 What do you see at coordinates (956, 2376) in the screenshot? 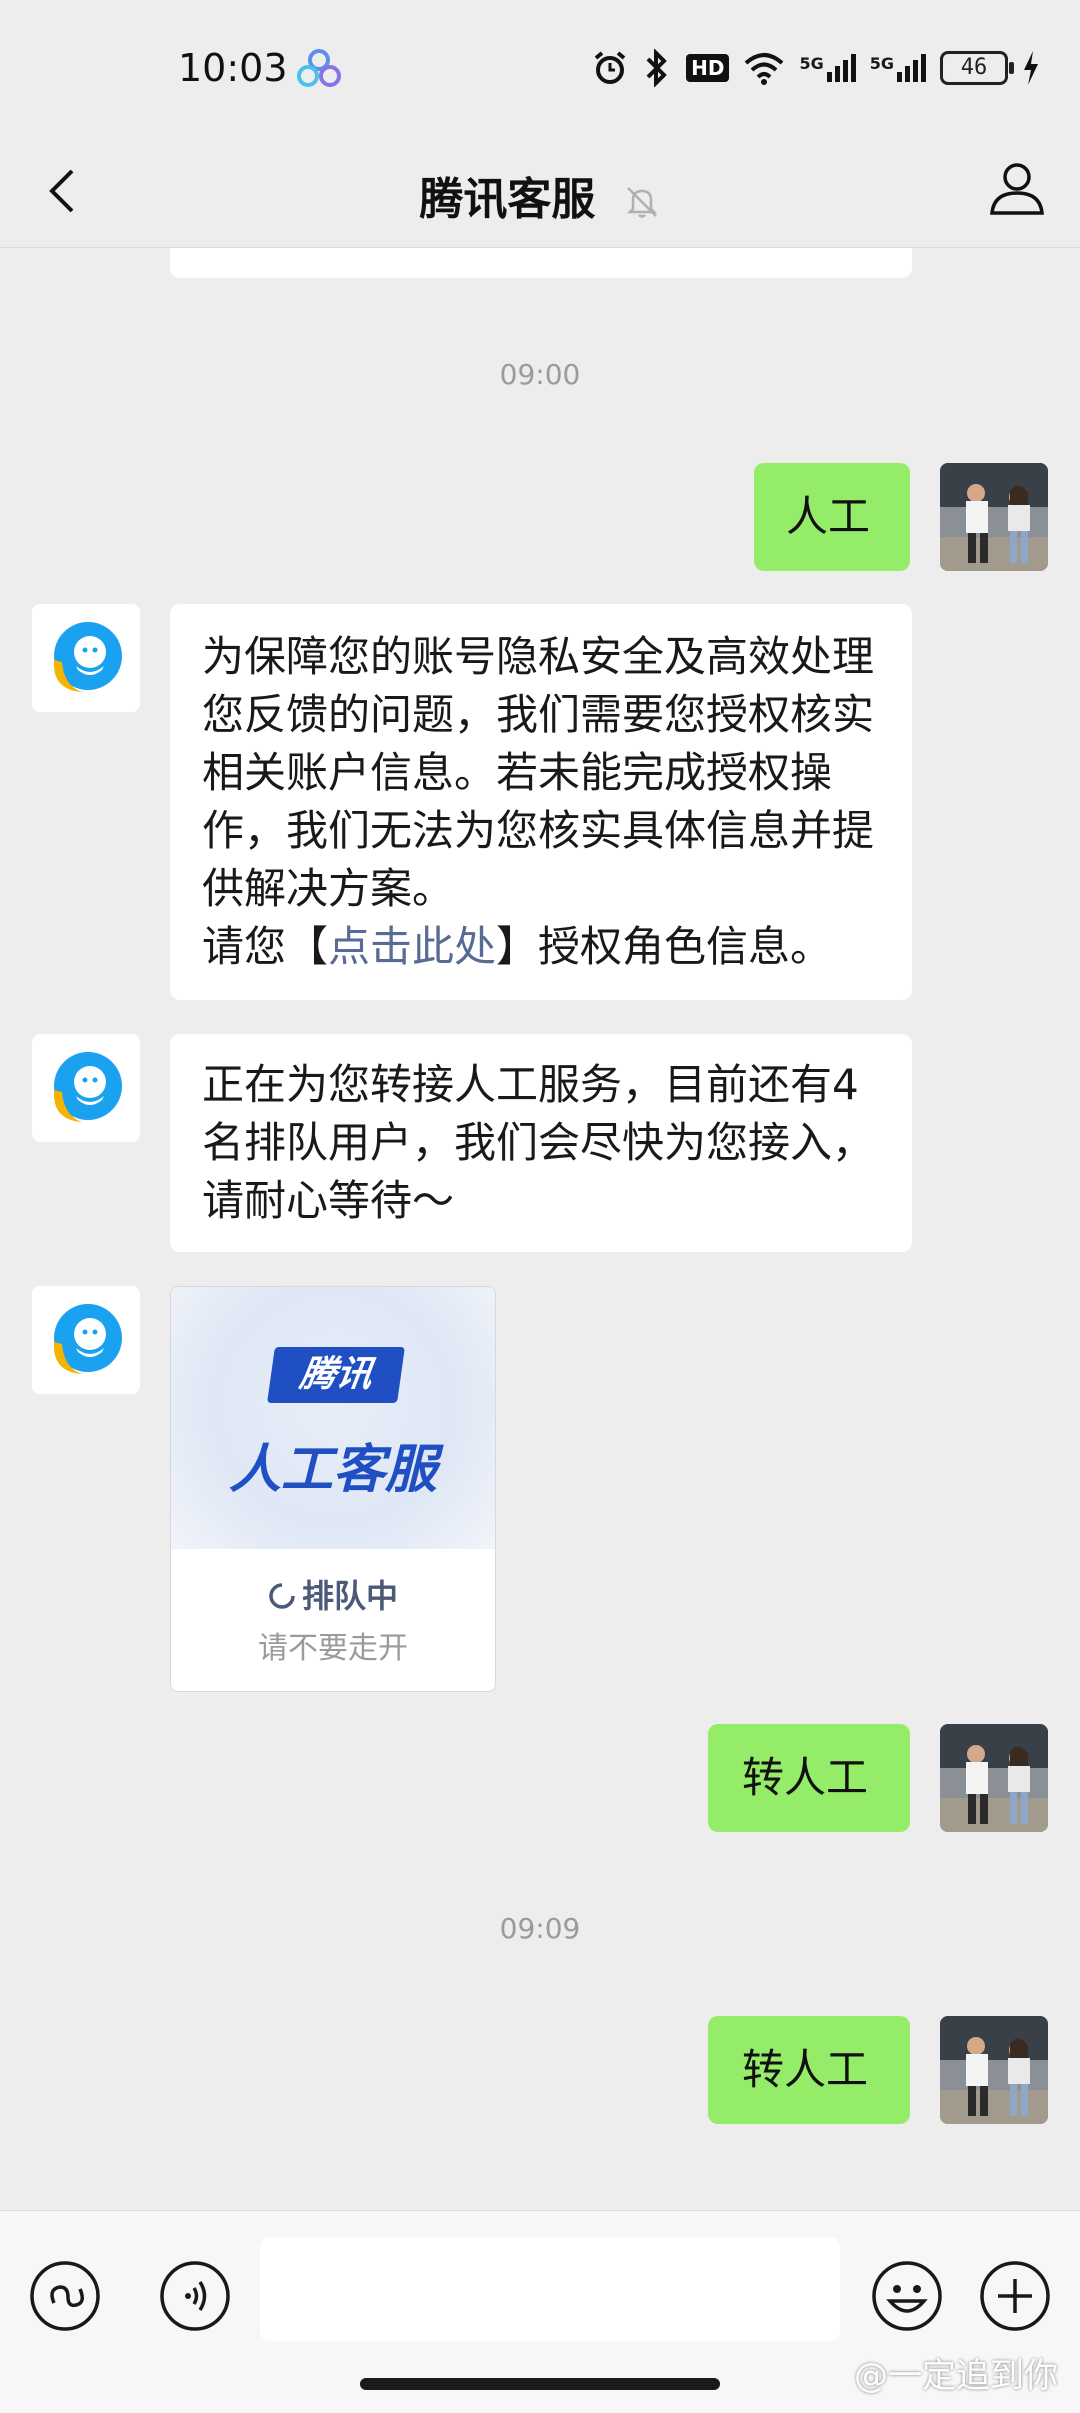
I see `watermark: @一定追到你` at bounding box center [956, 2376].